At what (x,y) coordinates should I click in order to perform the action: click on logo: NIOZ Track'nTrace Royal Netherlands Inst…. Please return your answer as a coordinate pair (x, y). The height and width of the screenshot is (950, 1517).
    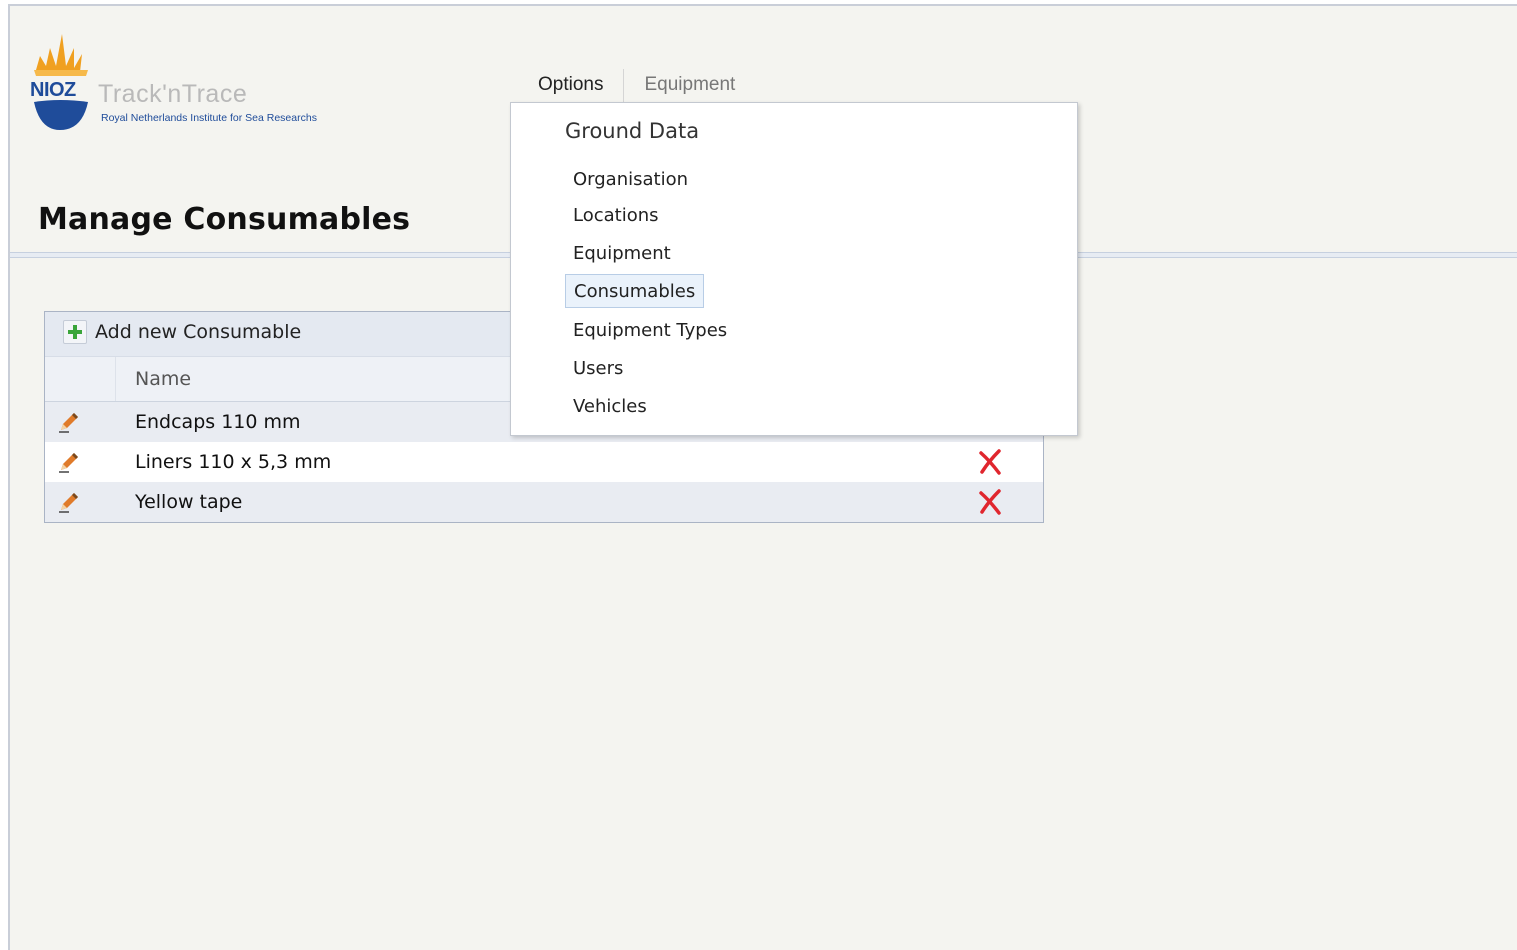
    Looking at the image, I should click on (190, 81).